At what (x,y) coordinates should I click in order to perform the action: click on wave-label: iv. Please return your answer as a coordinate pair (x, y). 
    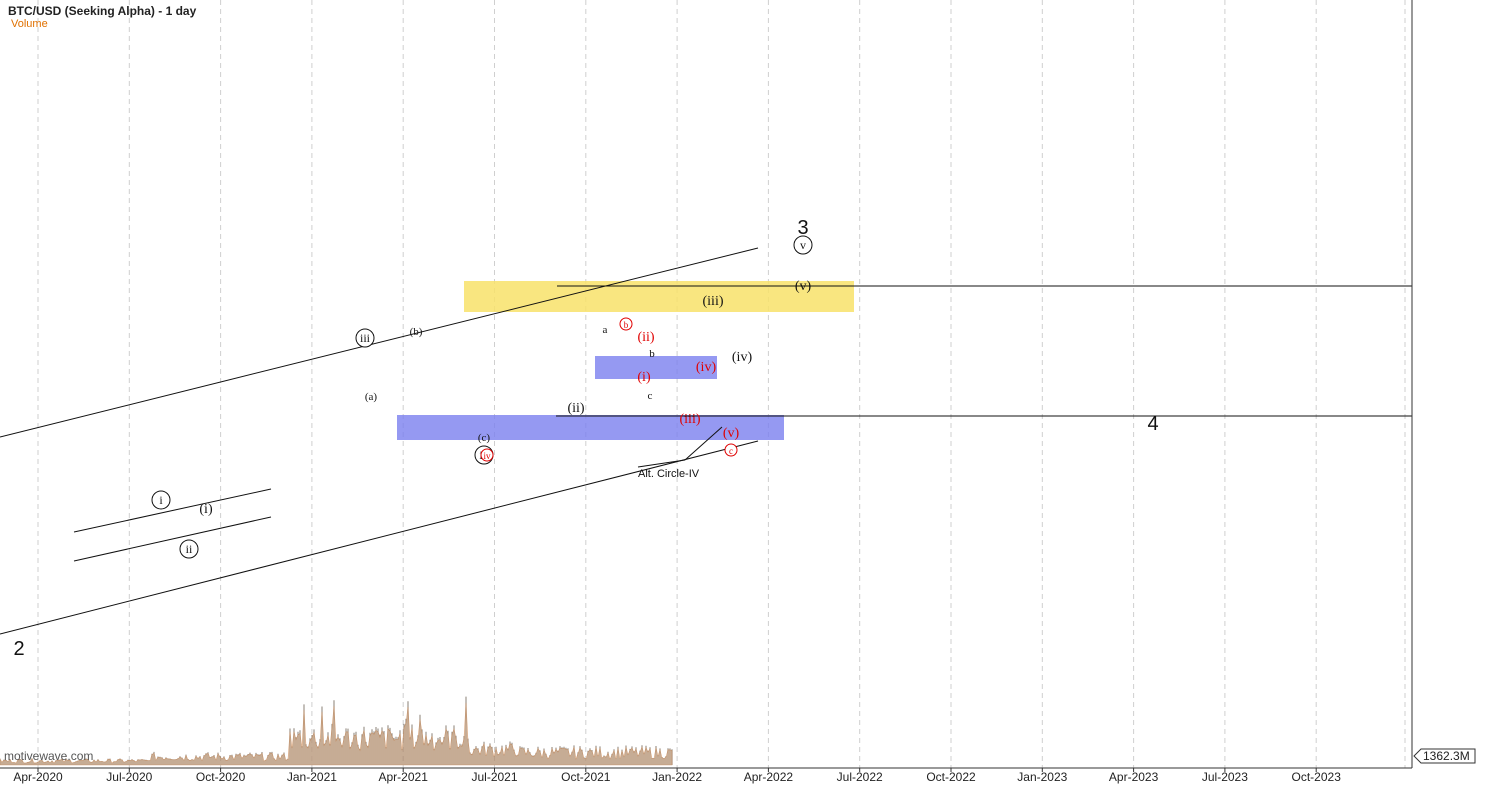
    Looking at the image, I should click on (487, 456).